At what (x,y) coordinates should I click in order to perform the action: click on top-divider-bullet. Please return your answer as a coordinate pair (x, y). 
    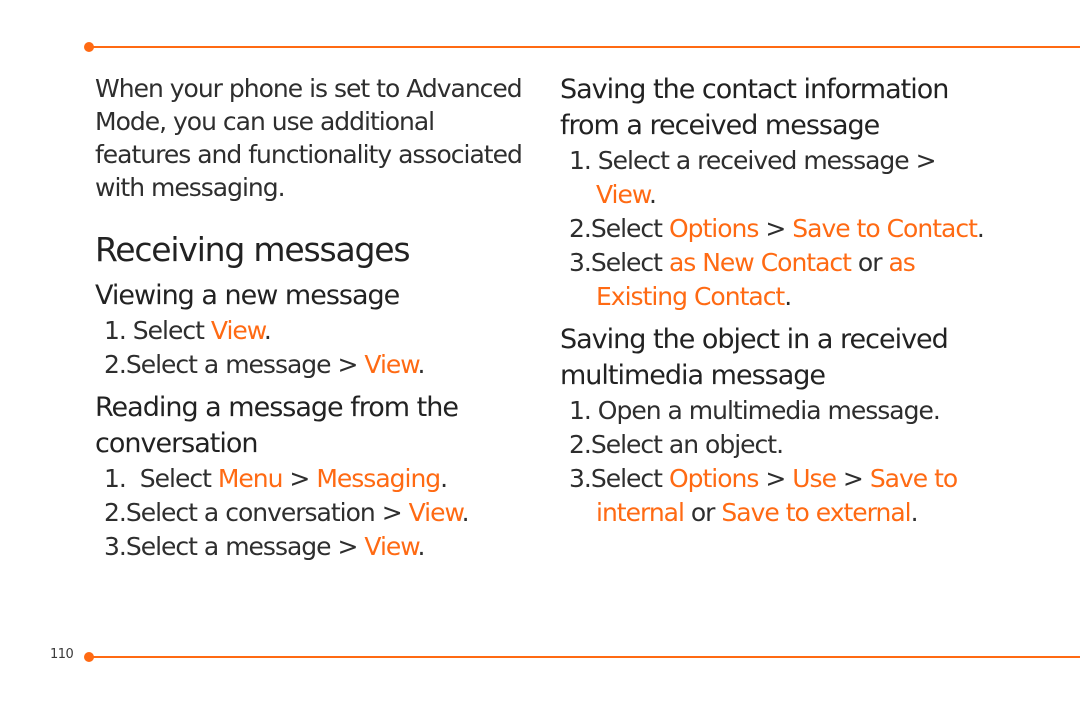
    Looking at the image, I should click on (89, 47).